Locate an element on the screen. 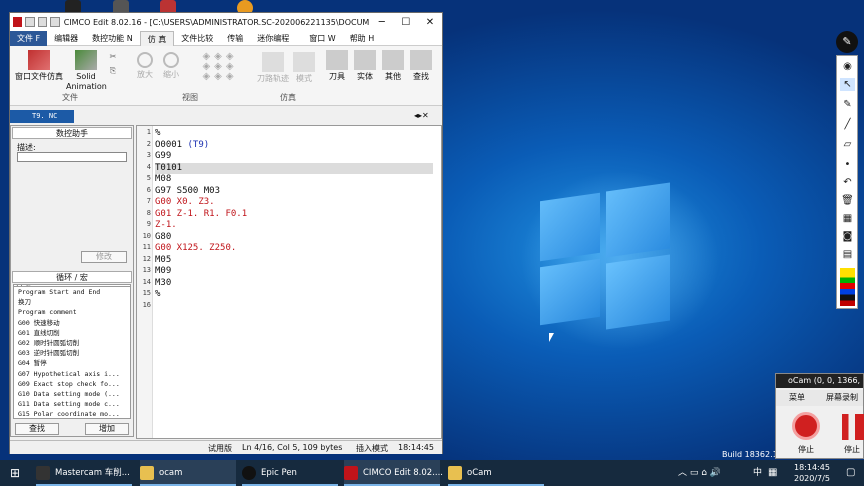 Image resolution: width=864 pixels, height=486 pixels. tab-transfer: 传输 is located at coordinates (235, 38).